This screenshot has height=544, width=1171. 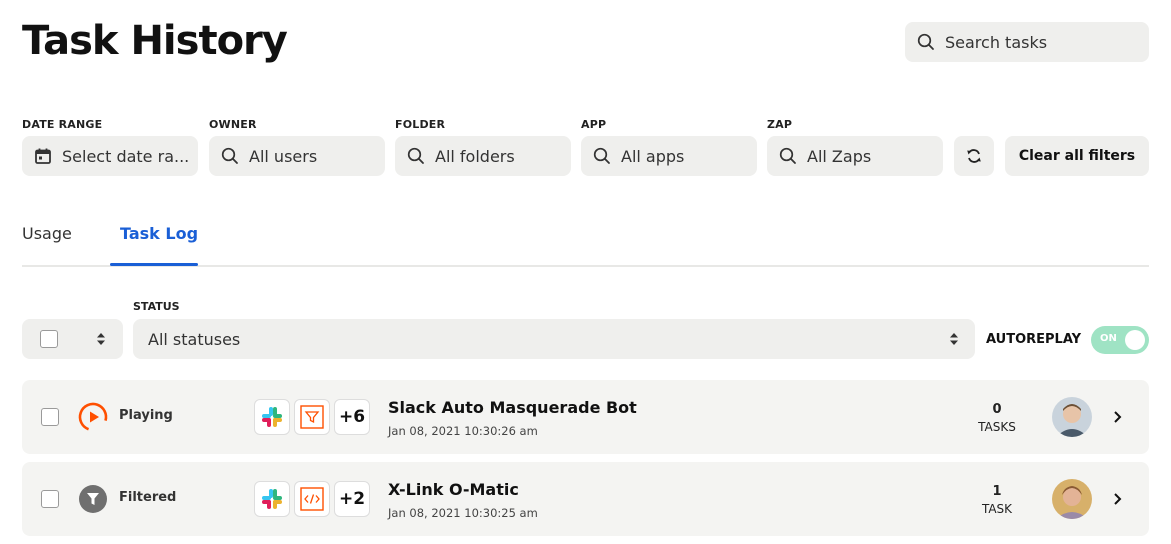 What do you see at coordinates (594, 124) in the screenshot?
I see `filter-label-app: APP` at bounding box center [594, 124].